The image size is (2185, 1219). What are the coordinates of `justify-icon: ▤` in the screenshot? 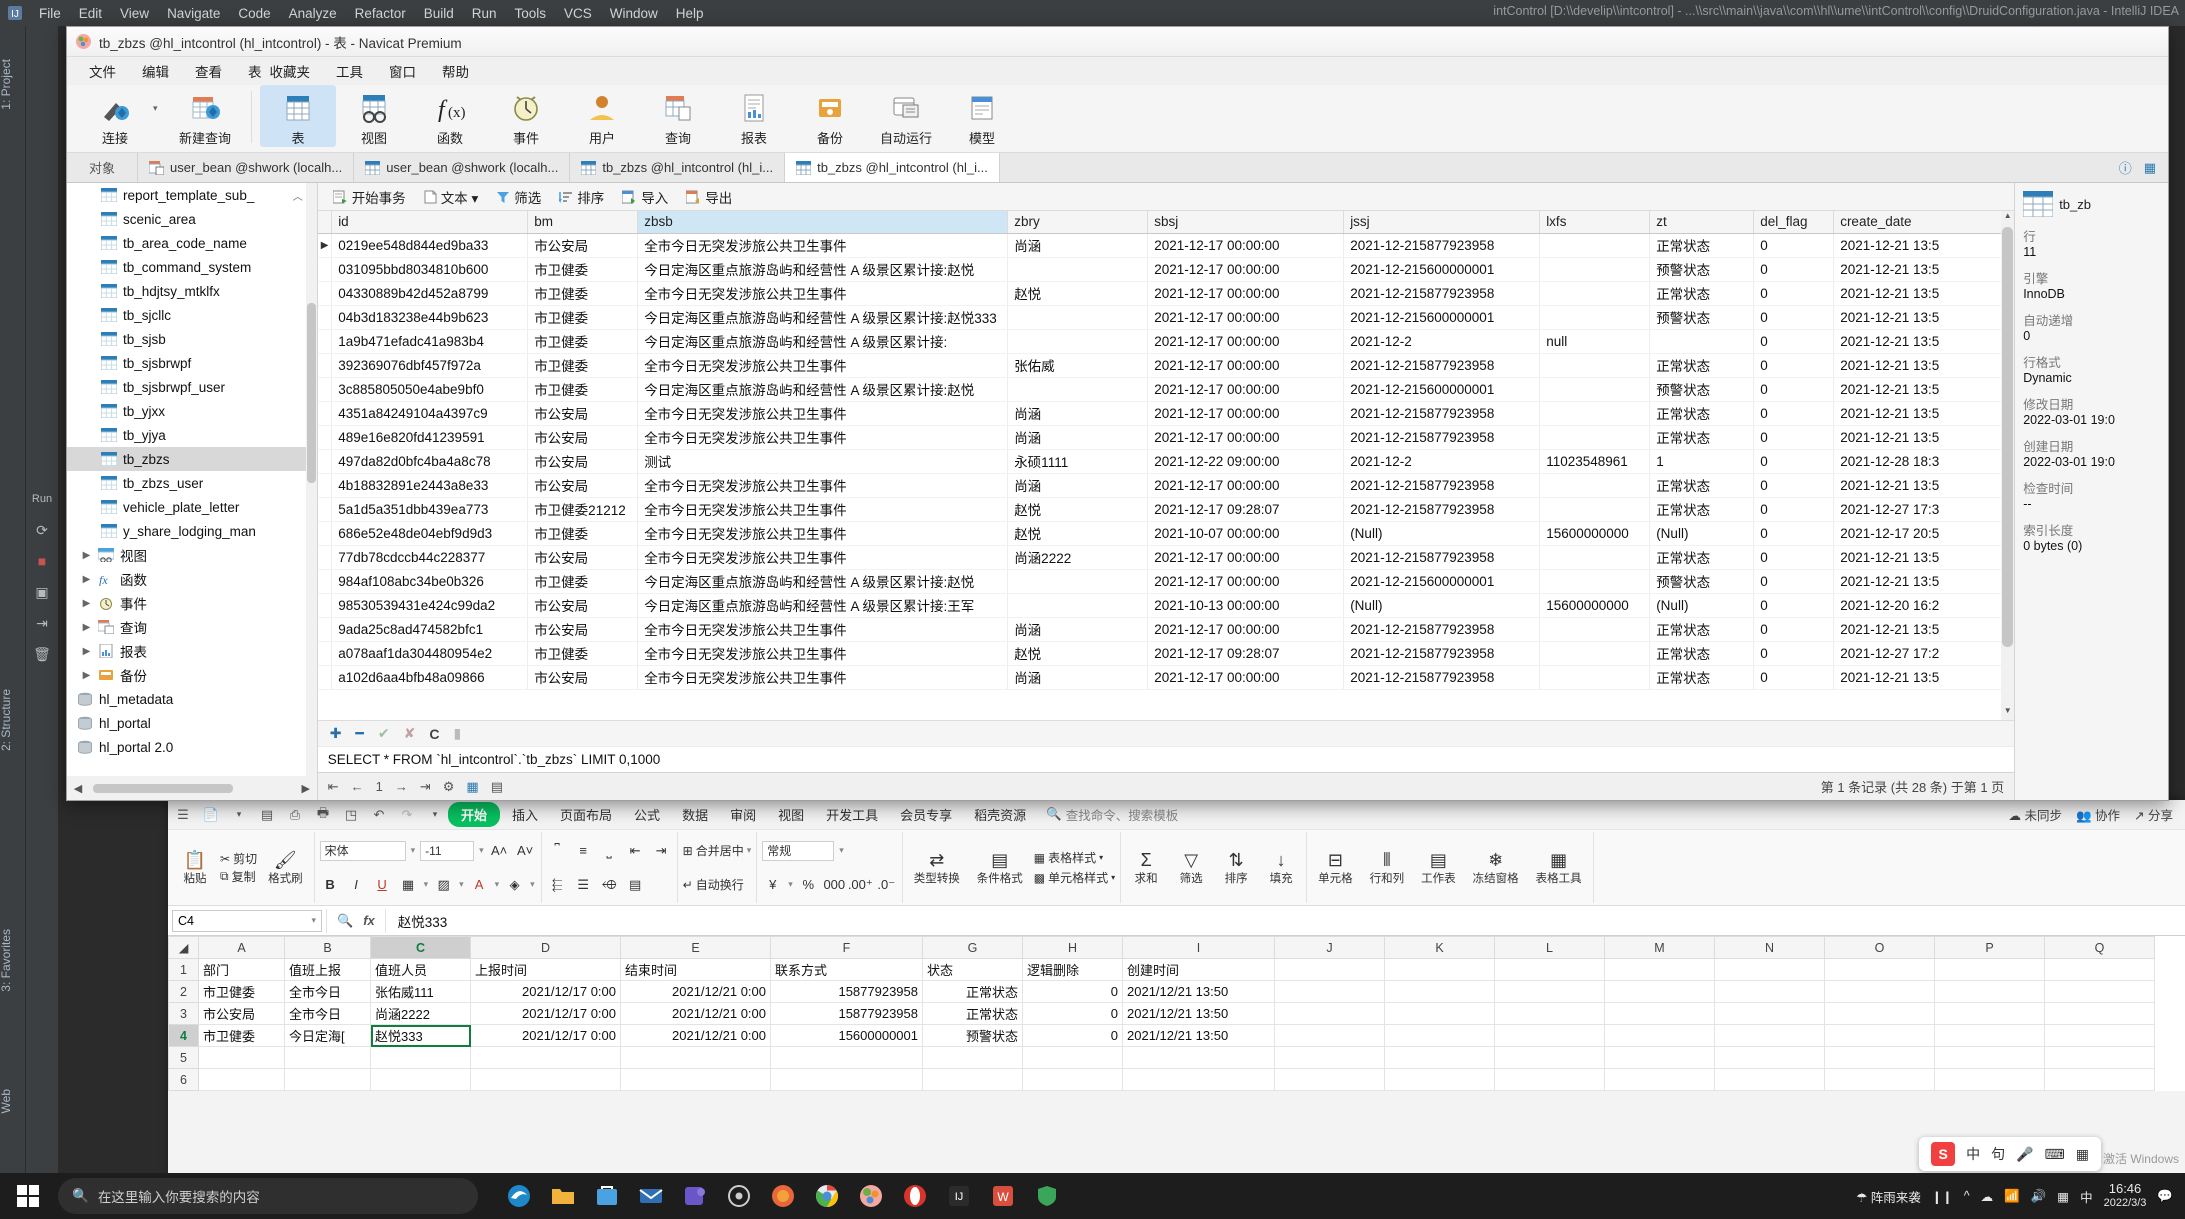 It's located at (635, 884).